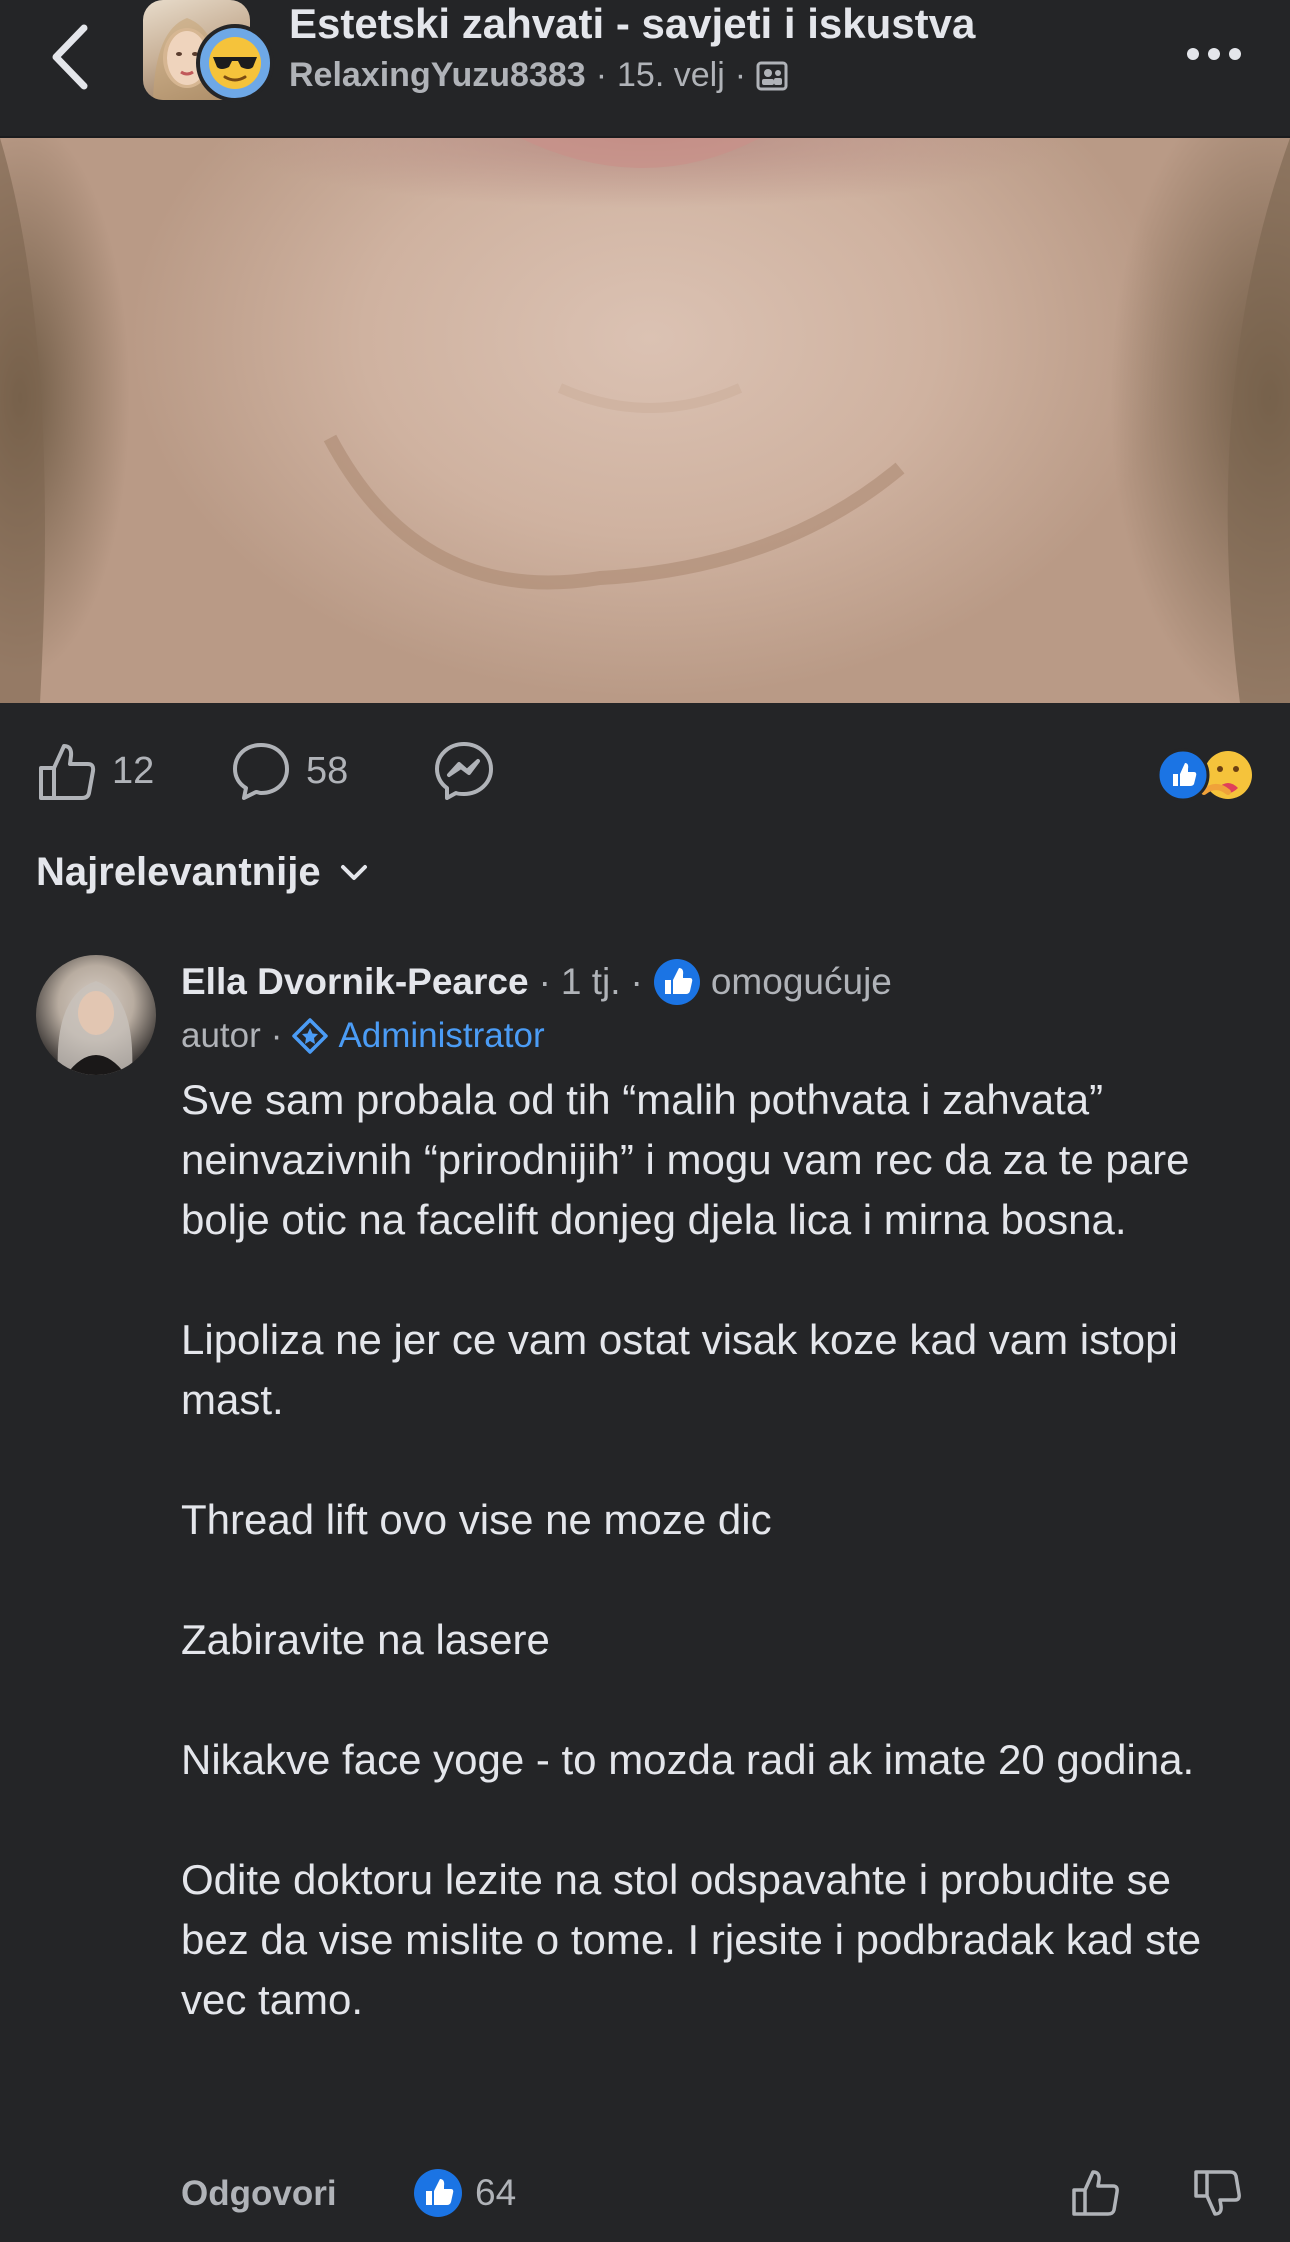  Describe the element at coordinates (353, 872) in the screenshot. I see `chevron-down-icon` at that location.